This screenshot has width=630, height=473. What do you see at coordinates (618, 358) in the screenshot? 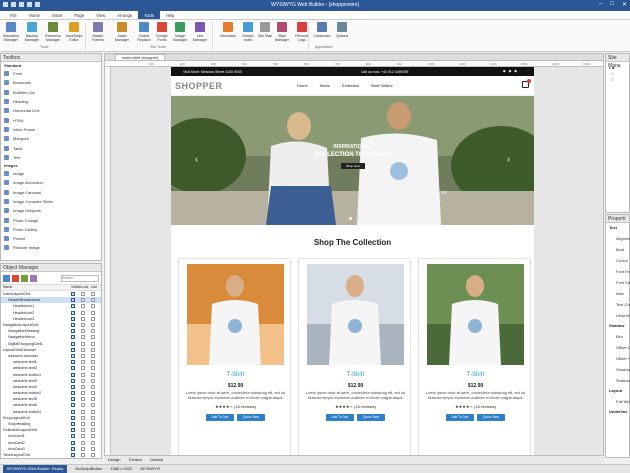
I see `property-row: Offset Y` at bounding box center [618, 358].